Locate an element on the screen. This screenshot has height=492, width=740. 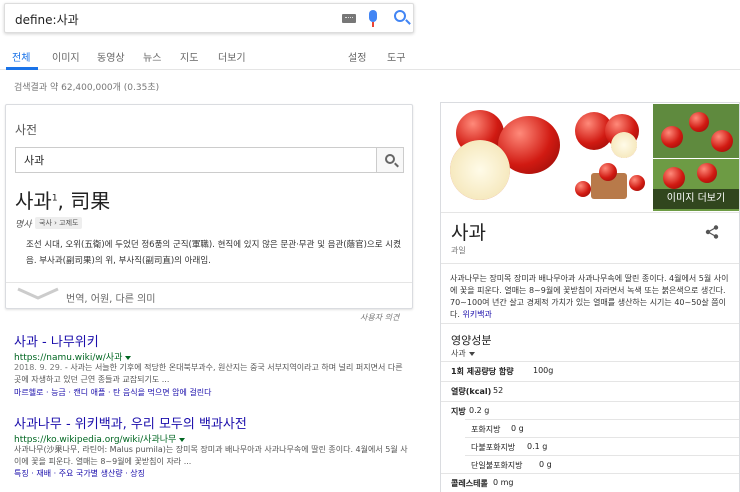
mic-icon is located at coordinates (373, 18).